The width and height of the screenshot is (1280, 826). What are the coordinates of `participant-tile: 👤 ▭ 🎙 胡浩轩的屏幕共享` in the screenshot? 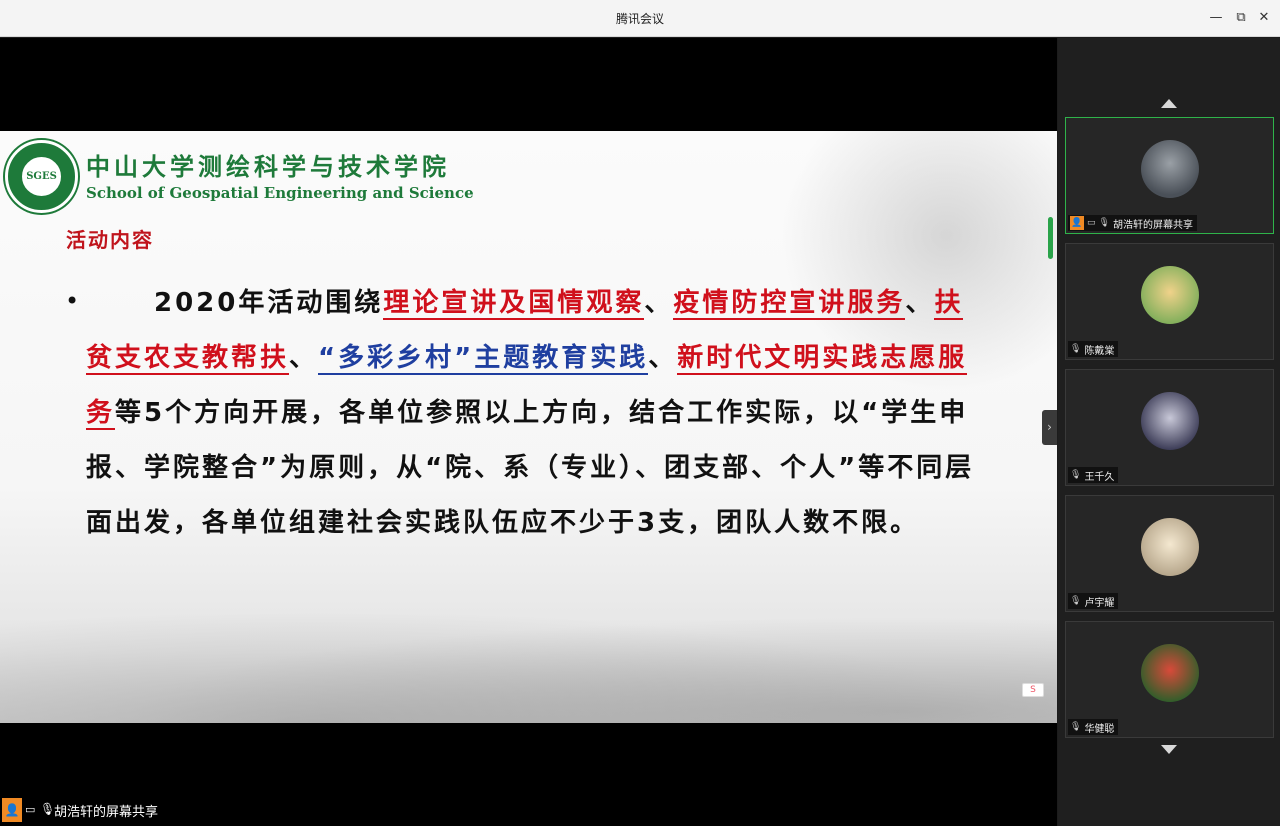 It's located at (1169, 175).